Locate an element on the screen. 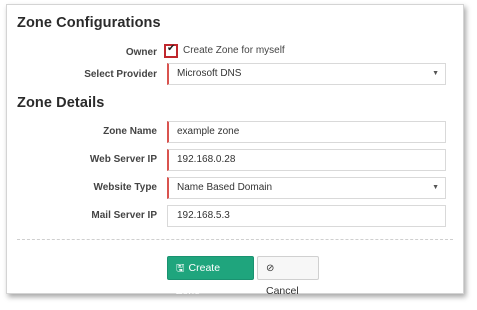 Image resolution: width=477 pixels, height=310 pixels. create-zone-button: 🖫 Create Zone is located at coordinates (210, 276).